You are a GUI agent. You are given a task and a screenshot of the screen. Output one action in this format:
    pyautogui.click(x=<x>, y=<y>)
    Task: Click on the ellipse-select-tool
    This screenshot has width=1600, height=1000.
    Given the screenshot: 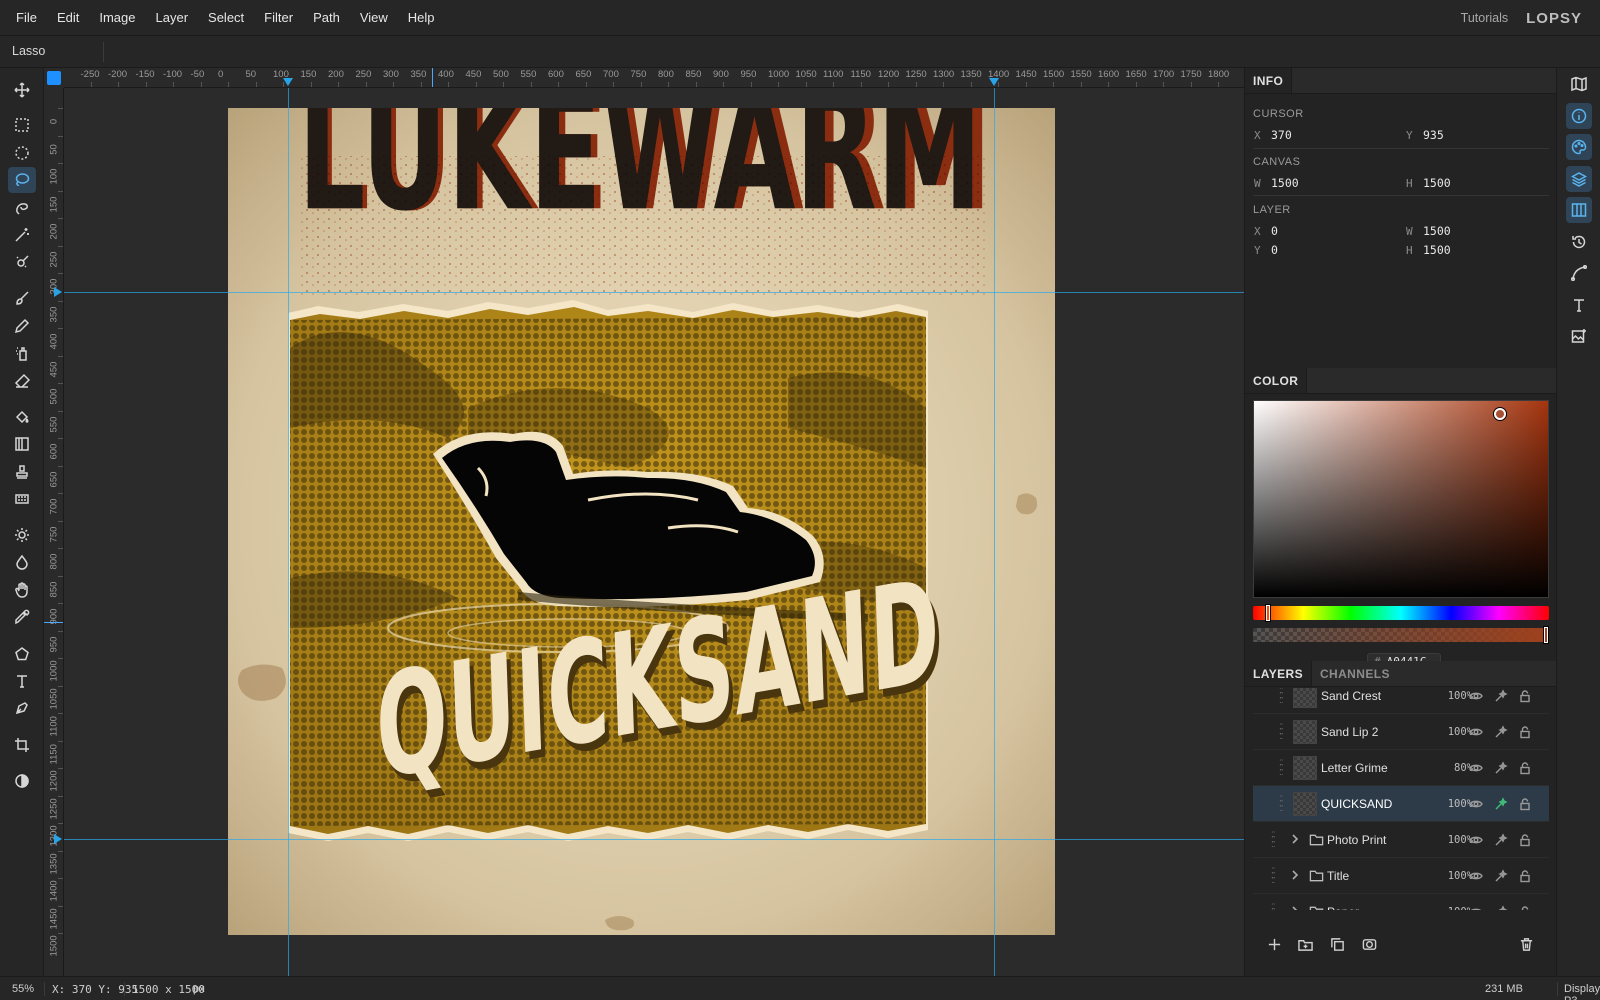 What is the action you would take?
    pyautogui.click(x=22, y=153)
    